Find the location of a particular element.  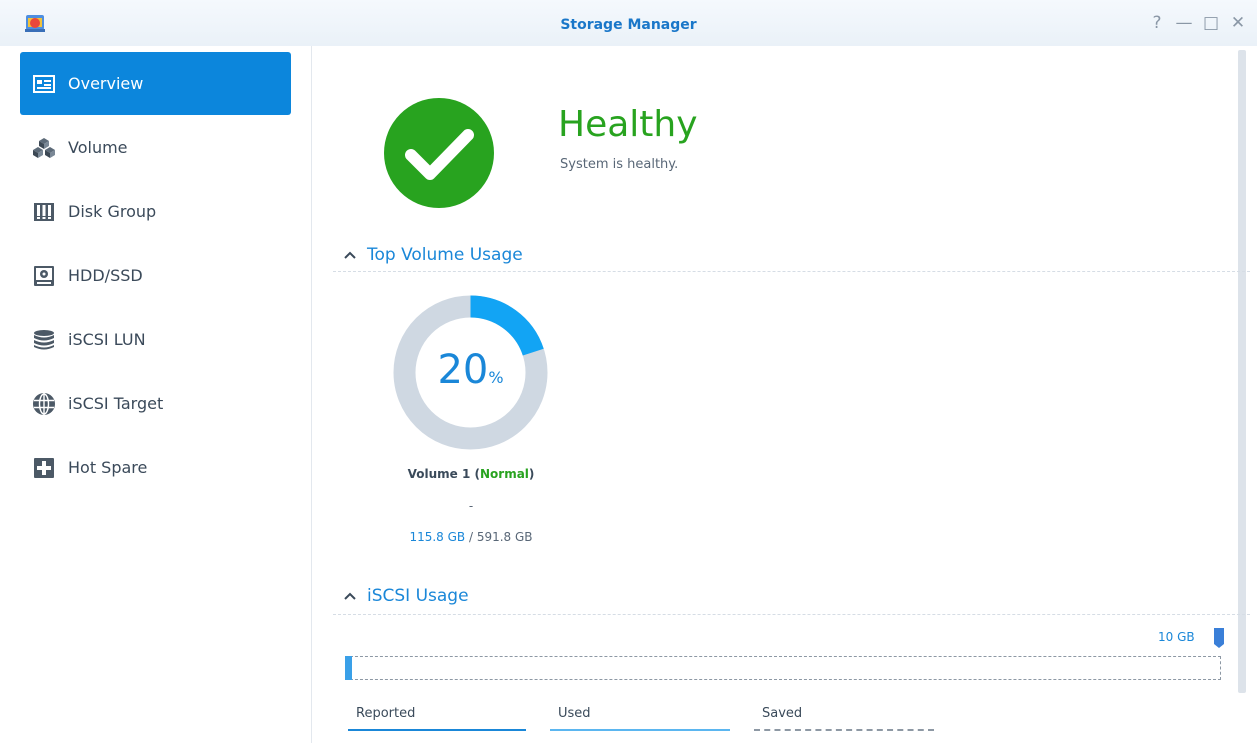

globe-icon is located at coordinates (44, 404).